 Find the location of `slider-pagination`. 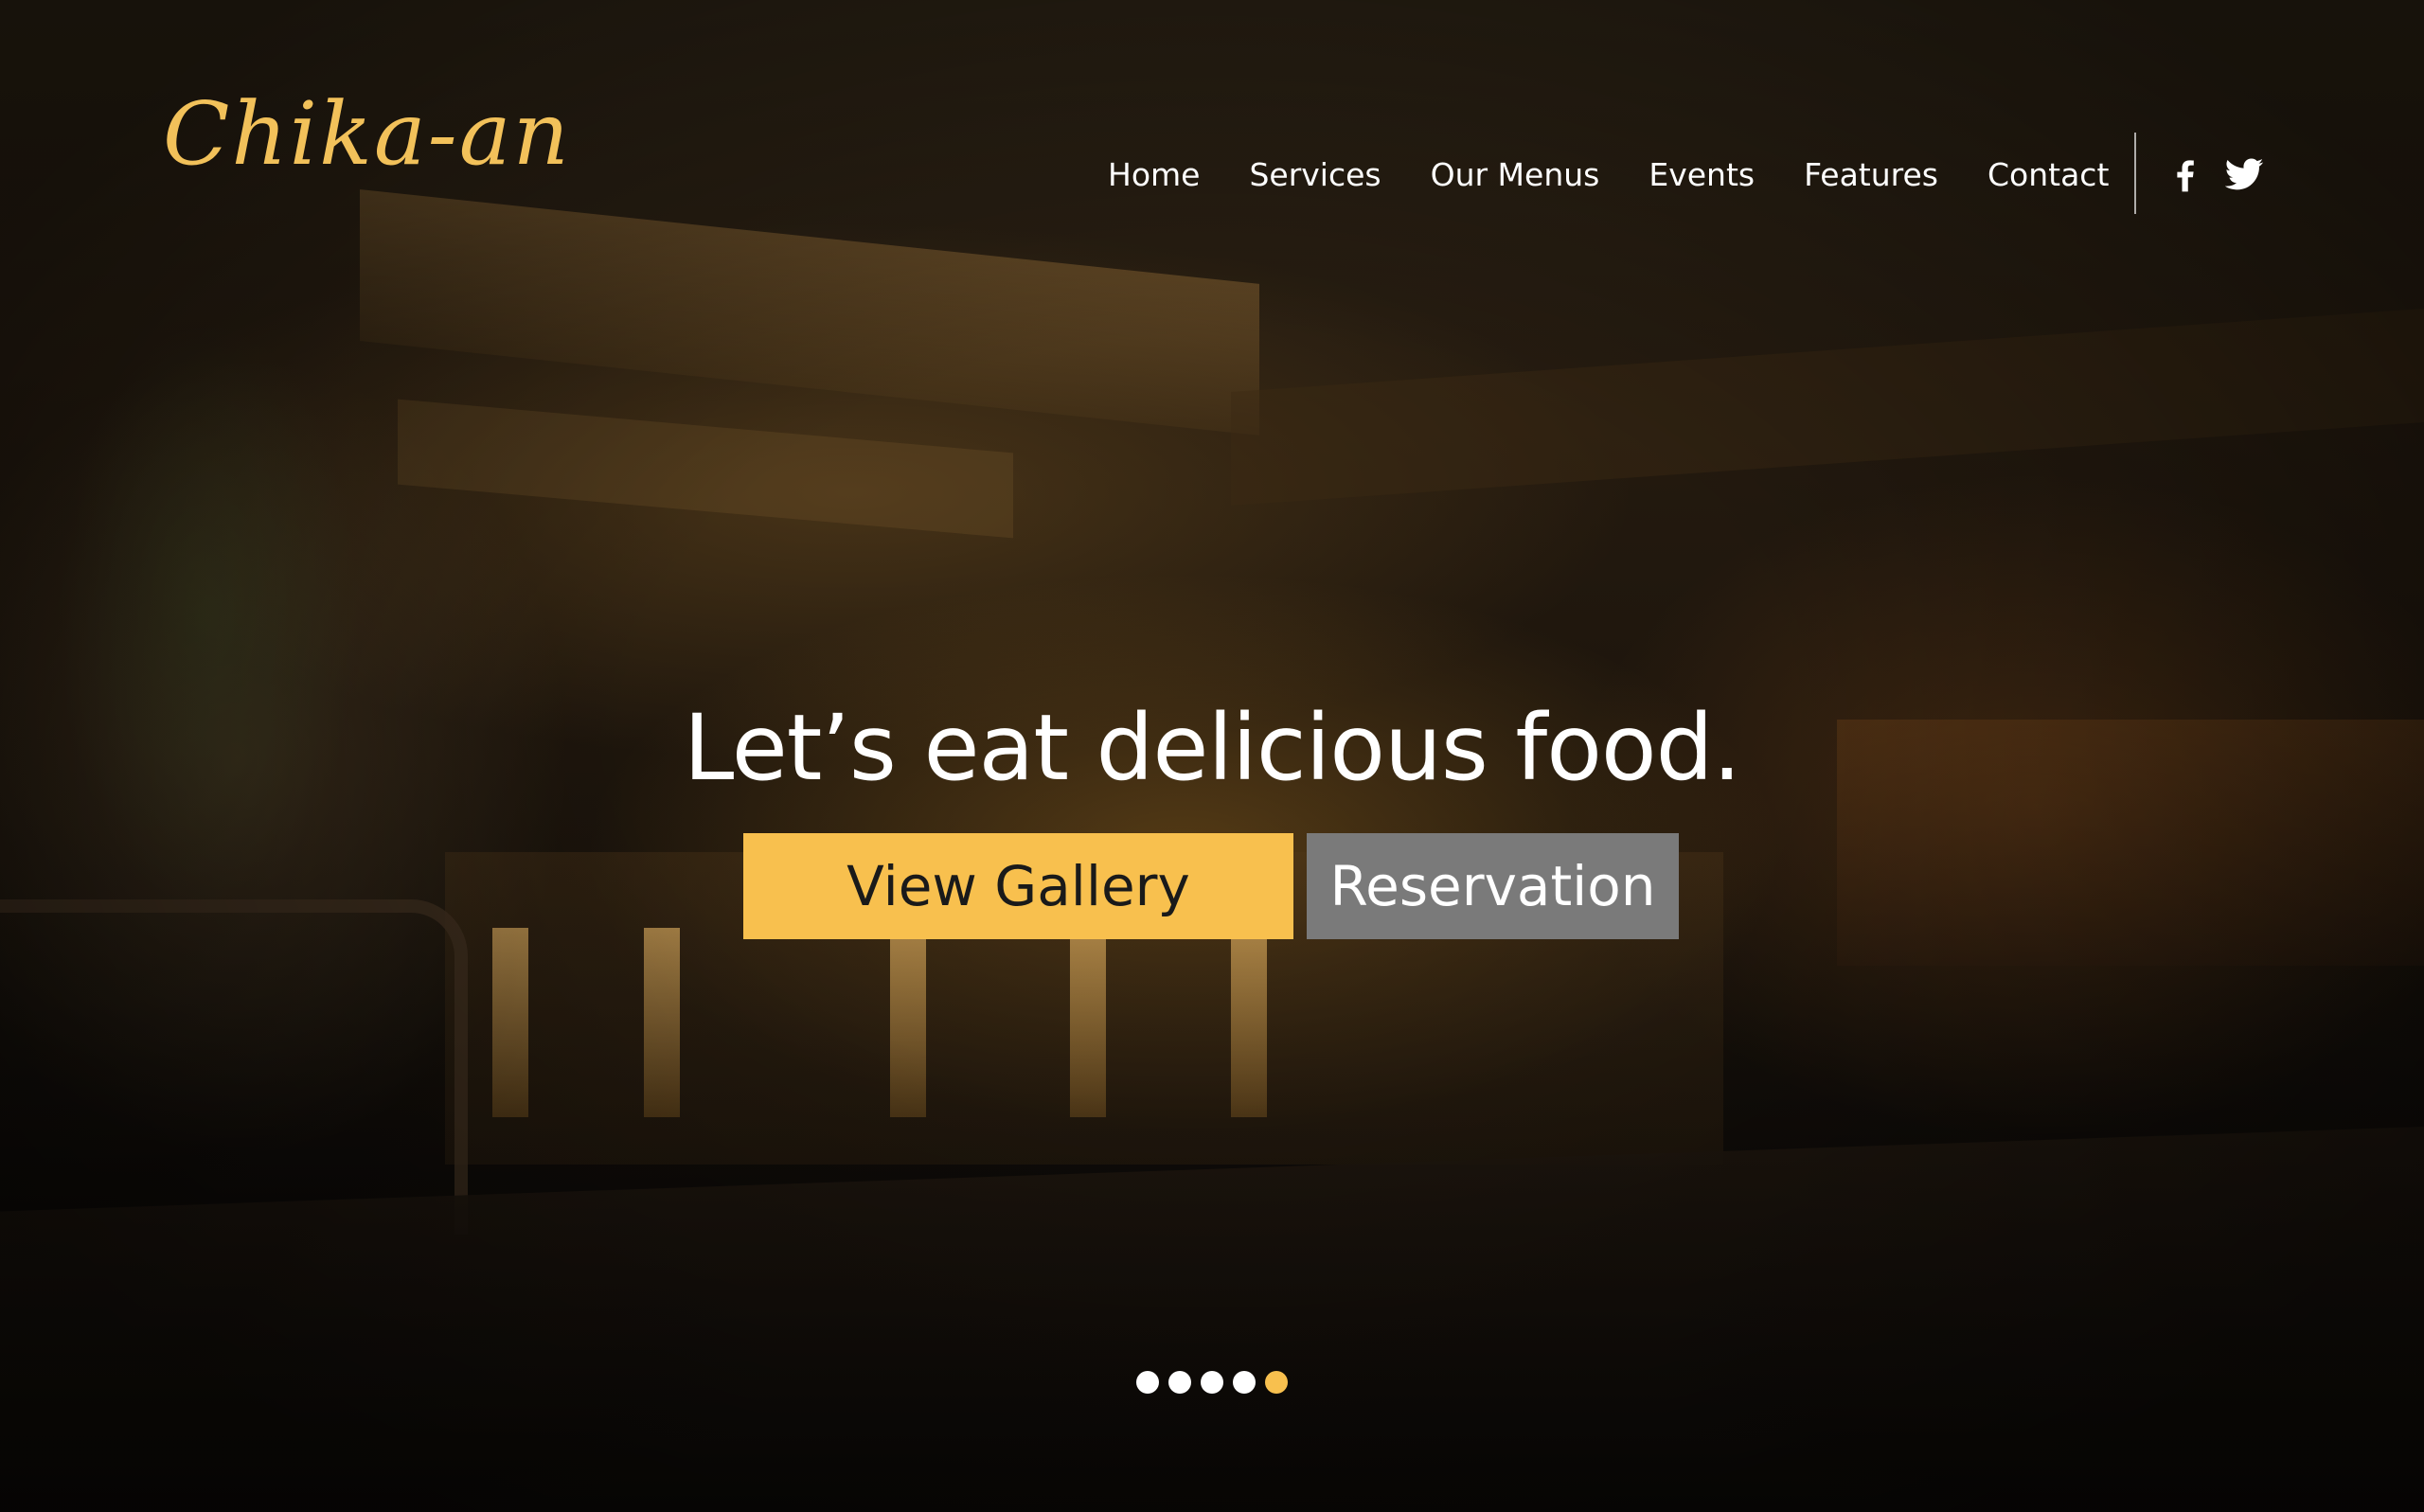

slider-pagination is located at coordinates (1212, 1382).